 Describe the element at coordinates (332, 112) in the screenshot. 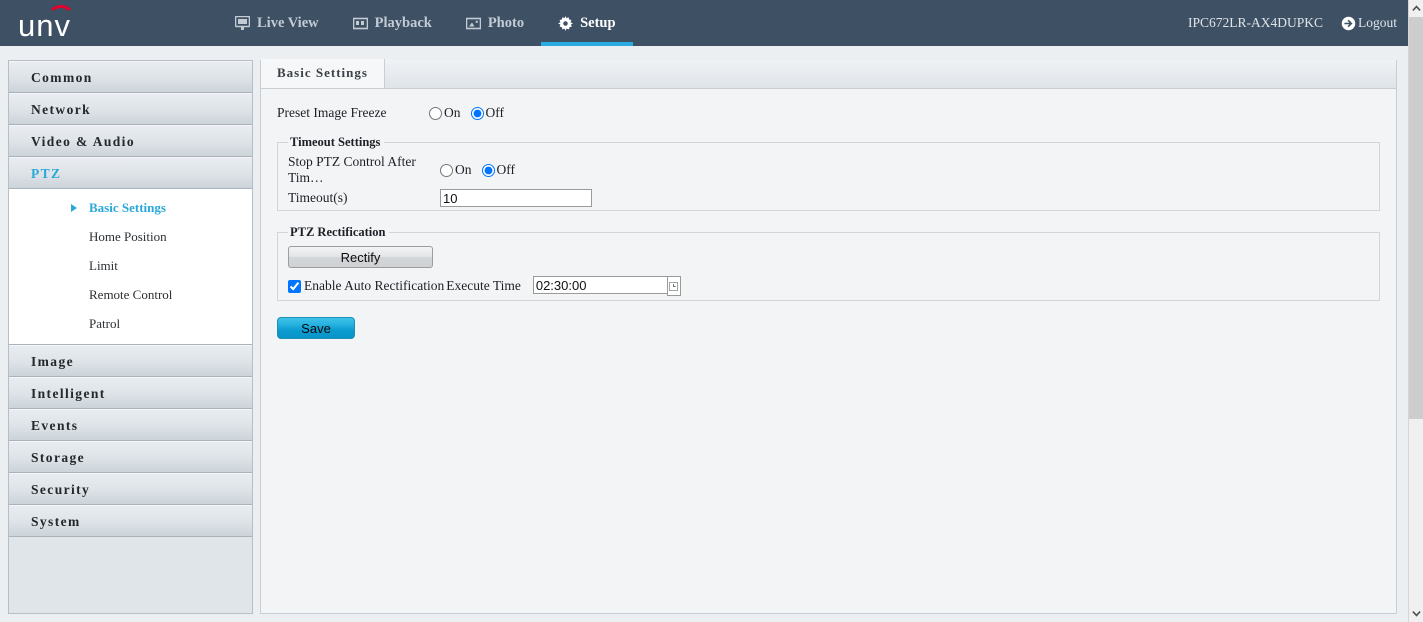

I see `preset-image-freeze-label: Preset Image Freeze` at that location.